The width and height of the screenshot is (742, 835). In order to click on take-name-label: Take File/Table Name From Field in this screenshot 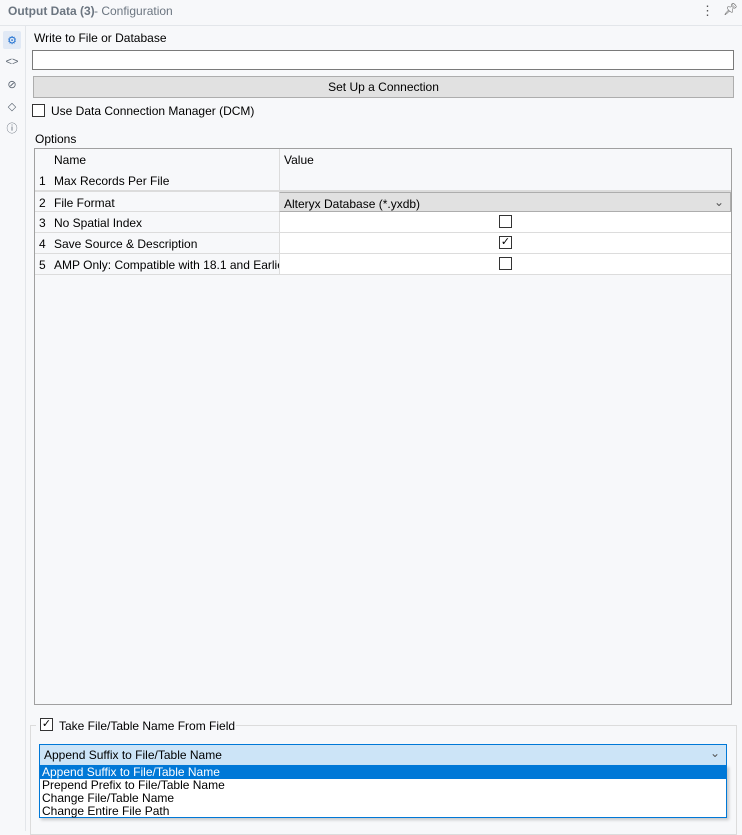, I will do `click(147, 726)`.